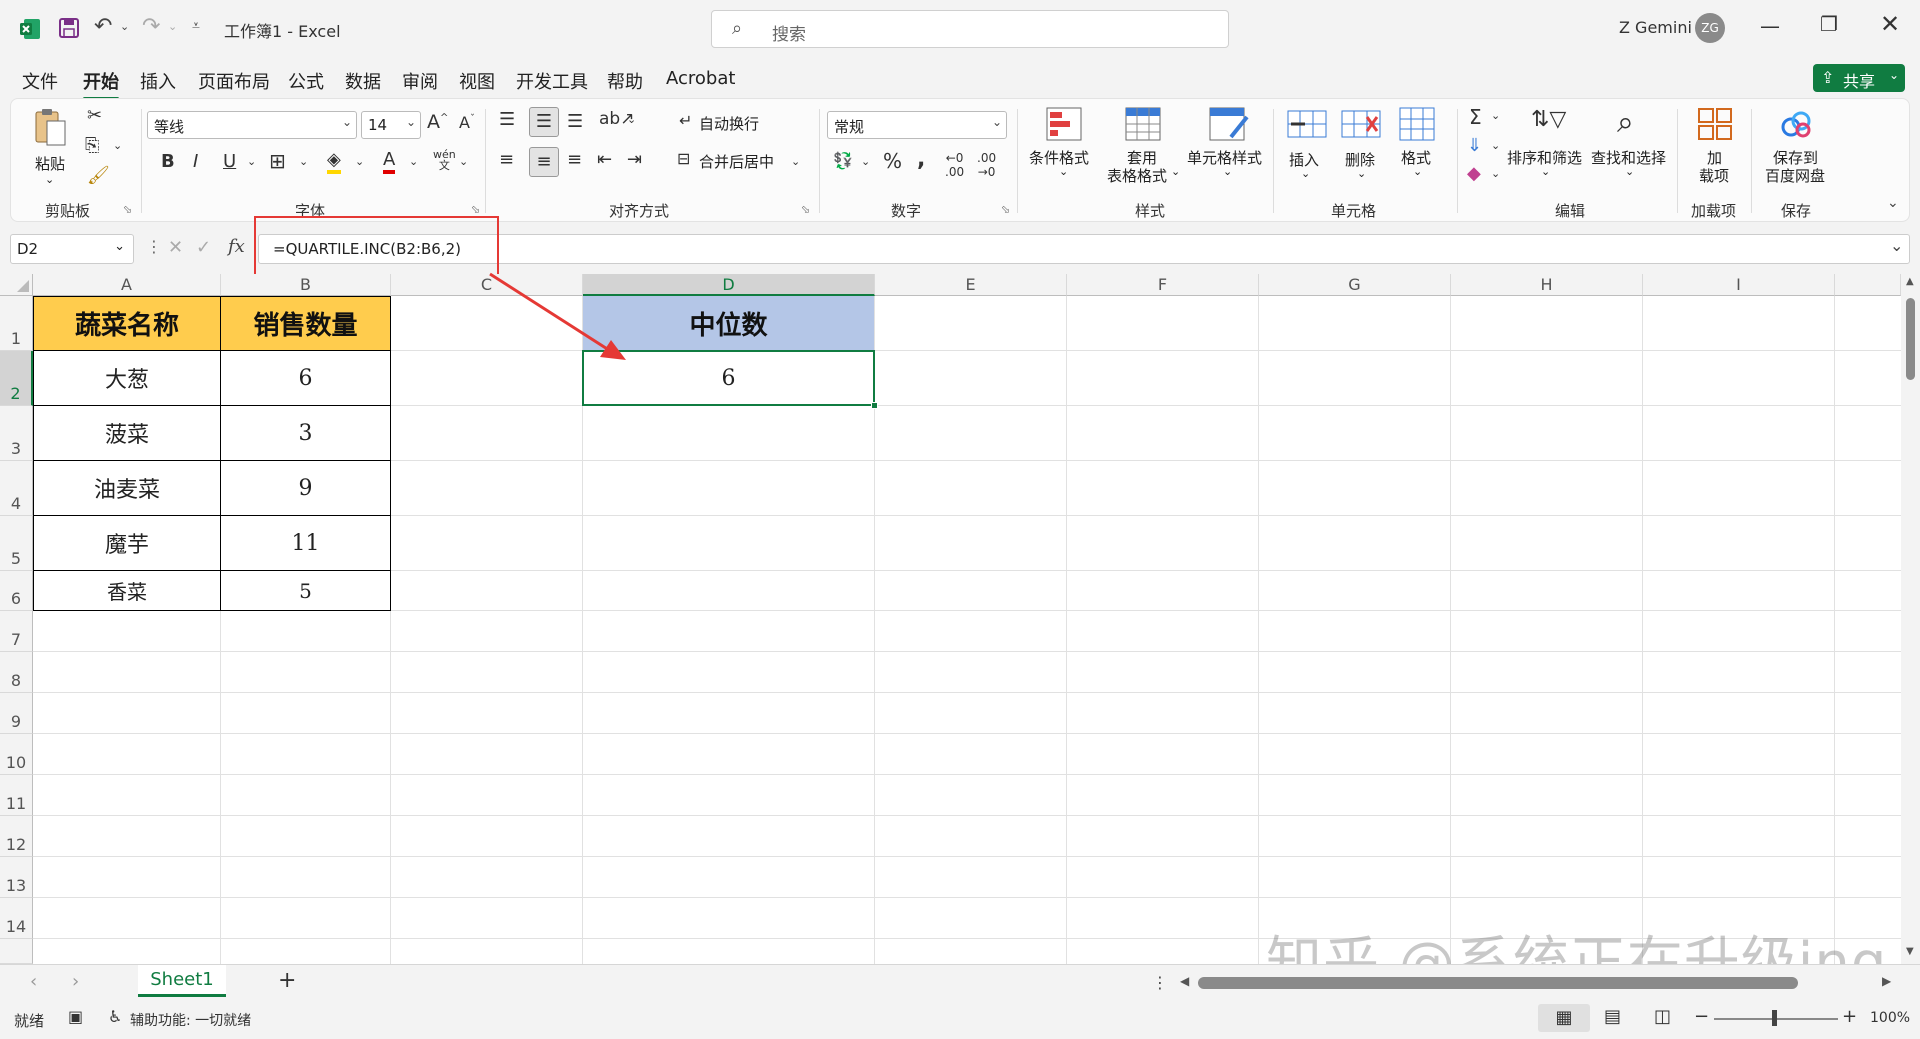 The image size is (1920, 1039). What do you see at coordinates (1868, 285) in the screenshot?
I see `column-header-j` at bounding box center [1868, 285].